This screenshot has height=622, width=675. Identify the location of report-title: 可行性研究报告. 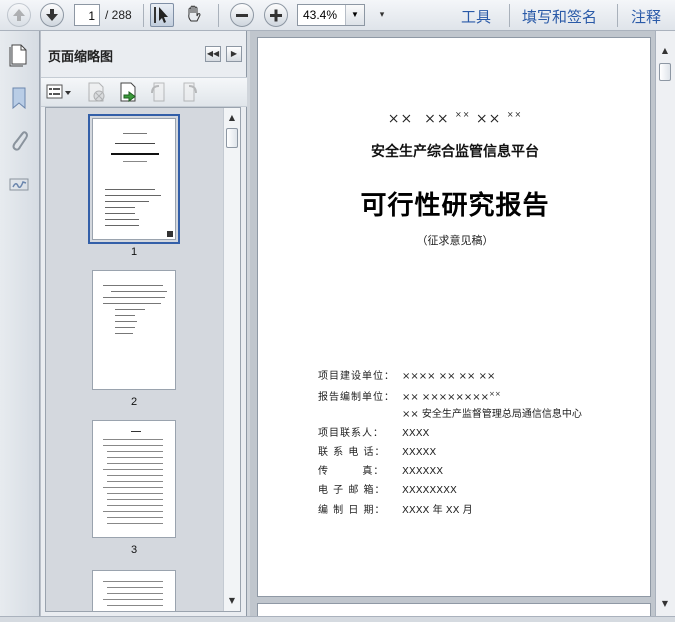
(455, 206).